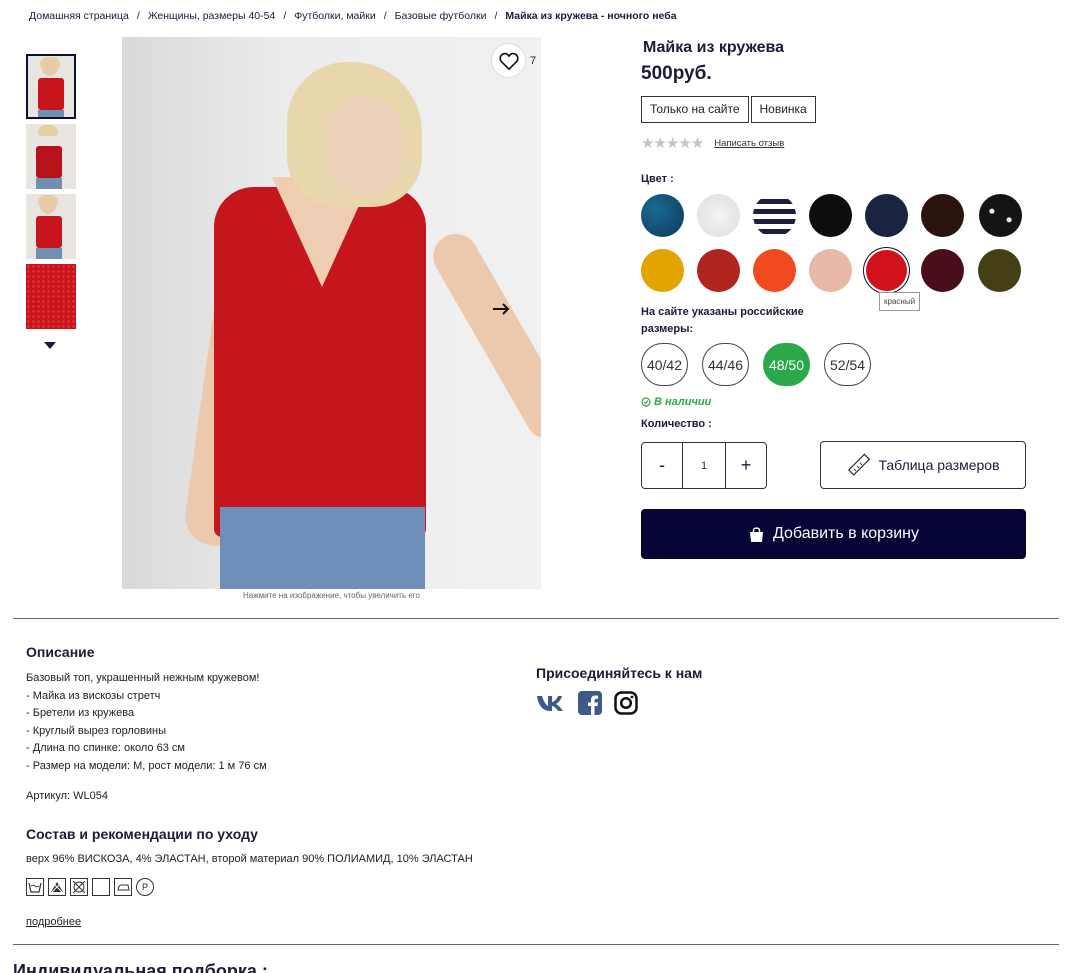 The height and width of the screenshot is (973, 1080). What do you see at coordinates (830, 270) in the screenshot?
I see `swatch-nude` at bounding box center [830, 270].